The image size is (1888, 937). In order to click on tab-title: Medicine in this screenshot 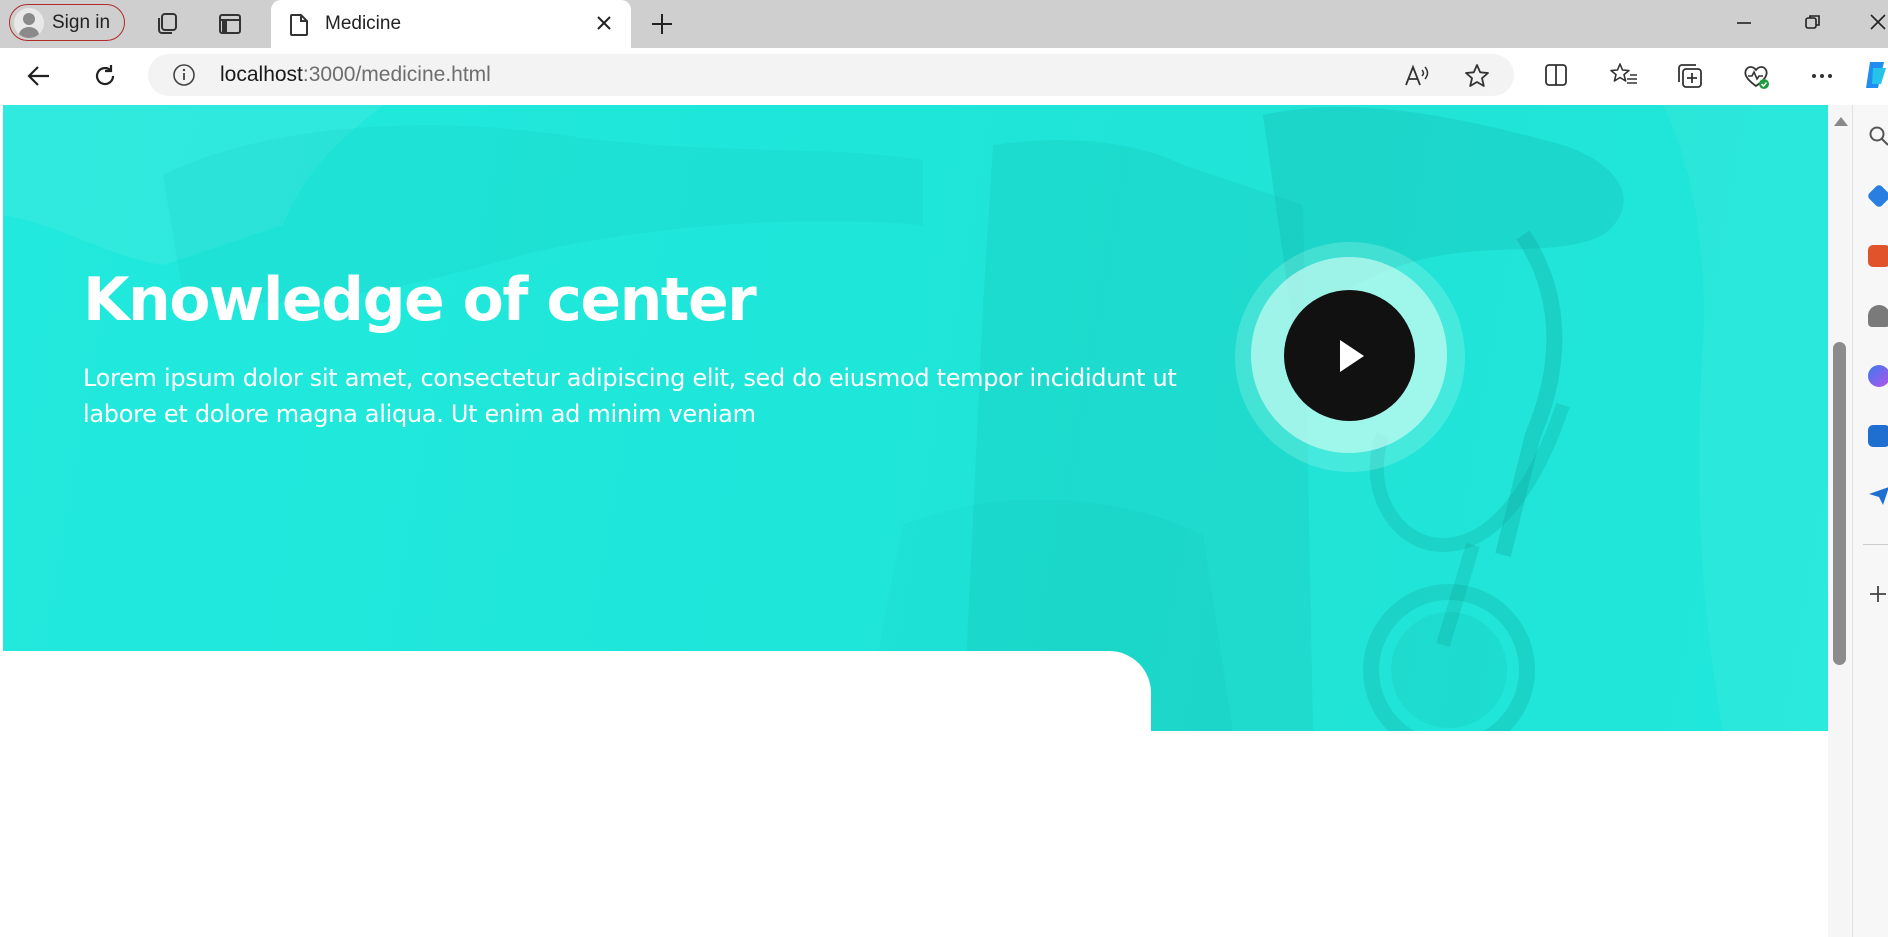, I will do `click(363, 23)`.